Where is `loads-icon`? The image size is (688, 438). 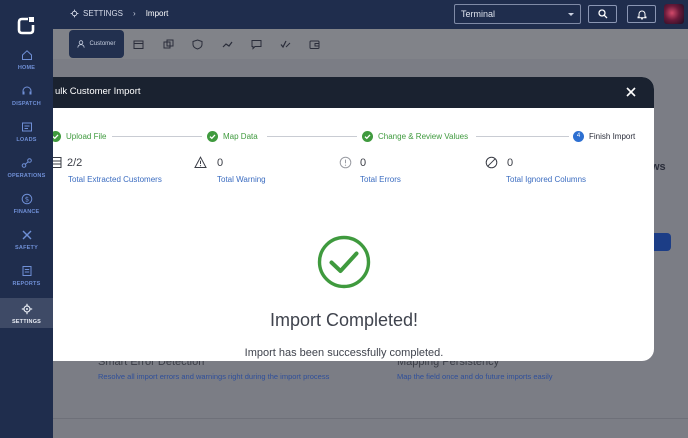 loads-icon is located at coordinates (26, 127).